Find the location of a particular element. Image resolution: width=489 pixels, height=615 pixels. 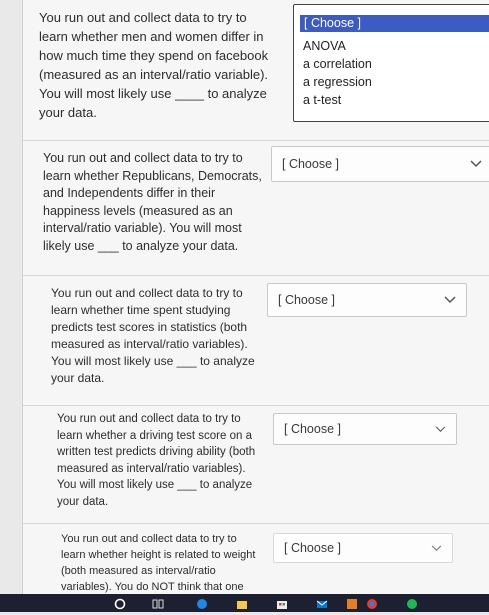

dropdown-option-t-test: a t-test is located at coordinates (391, 100).